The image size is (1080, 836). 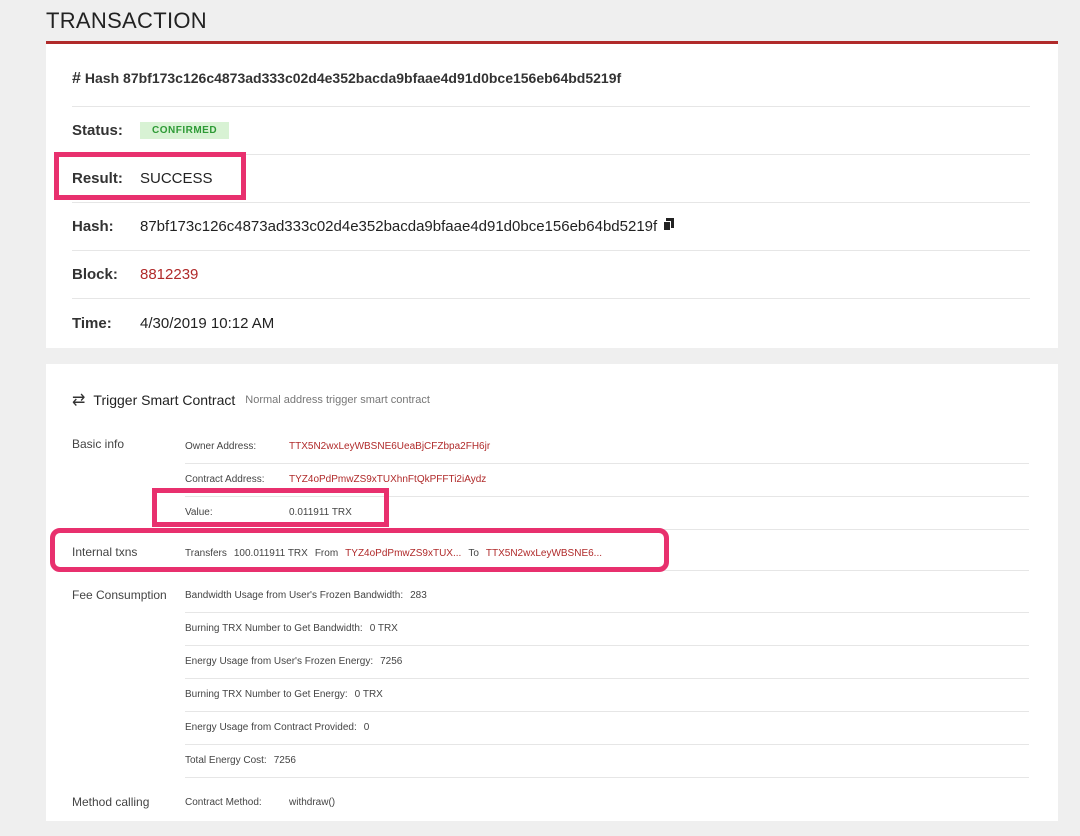 What do you see at coordinates (164, 400) in the screenshot?
I see `contract-title: Trigger Smart Contract` at bounding box center [164, 400].